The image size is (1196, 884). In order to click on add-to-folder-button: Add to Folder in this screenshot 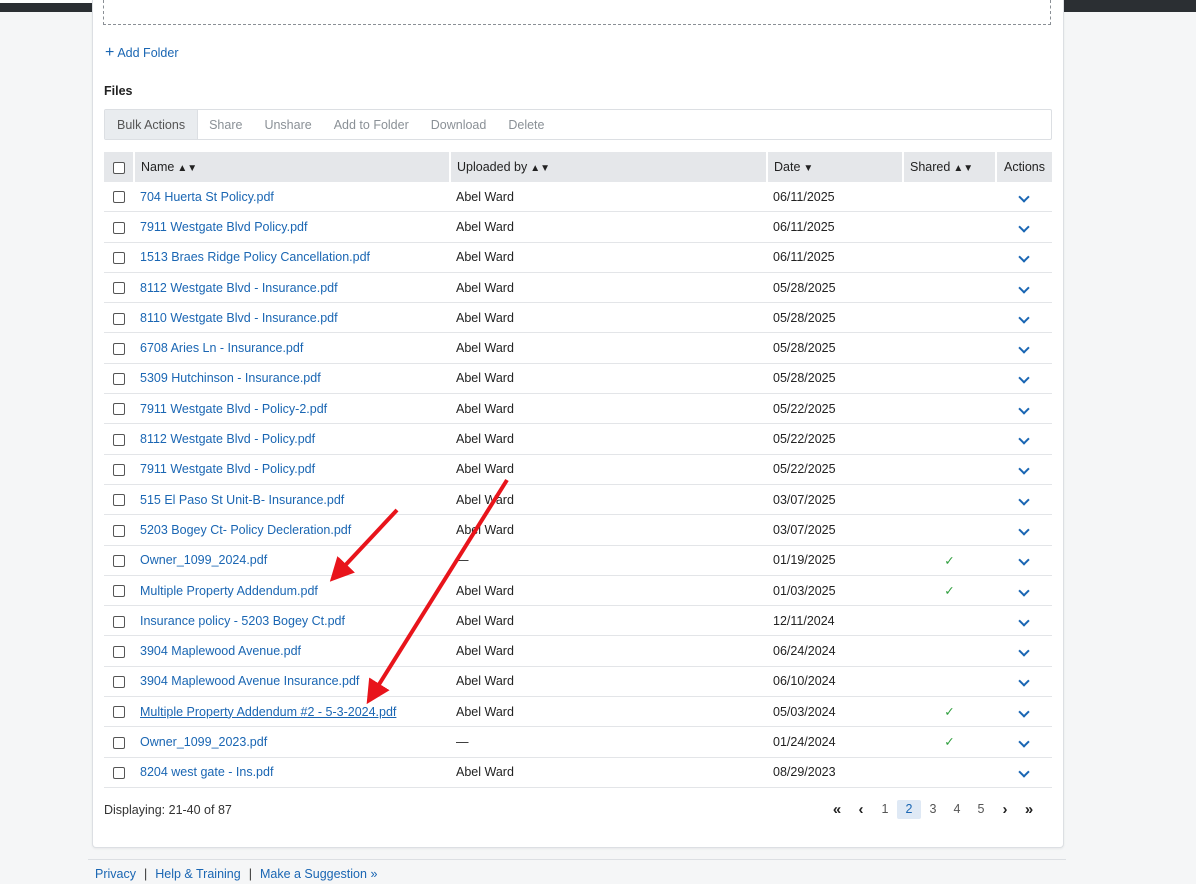, I will do `click(371, 124)`.